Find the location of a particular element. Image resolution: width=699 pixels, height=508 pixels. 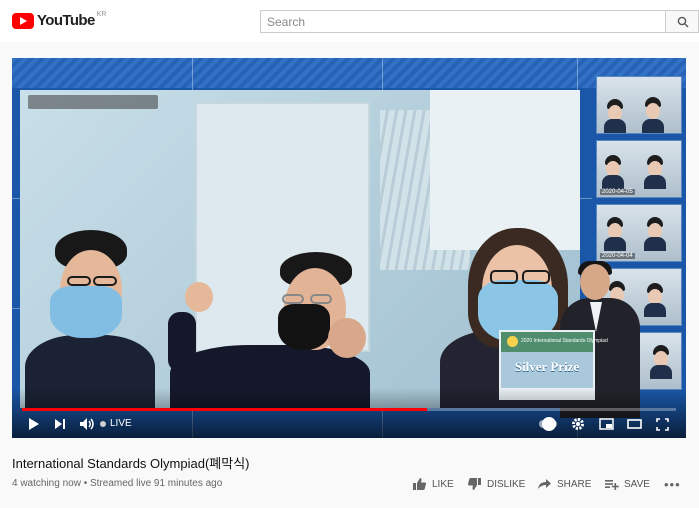

share-icon is located at coordinates (544, 484).